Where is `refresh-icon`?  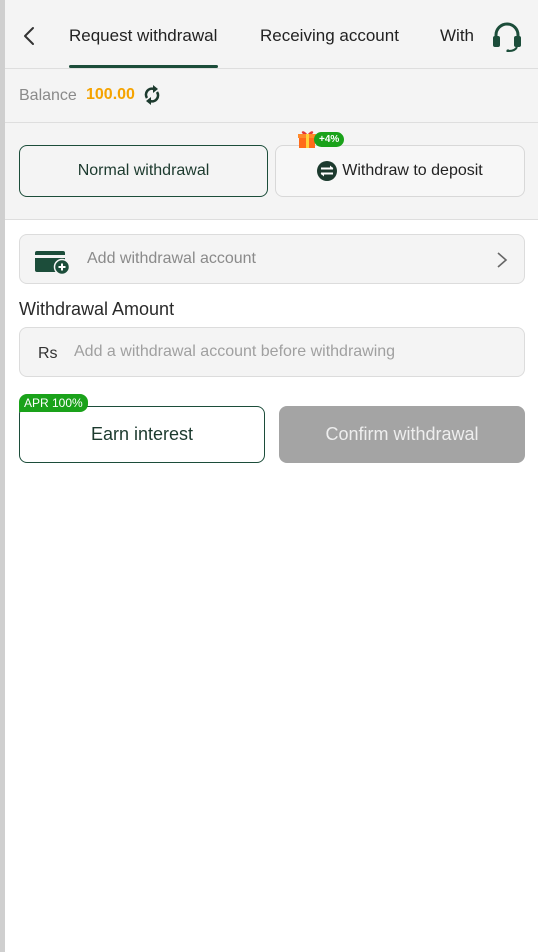 refresh-icon is located at coordinates (152, 95).